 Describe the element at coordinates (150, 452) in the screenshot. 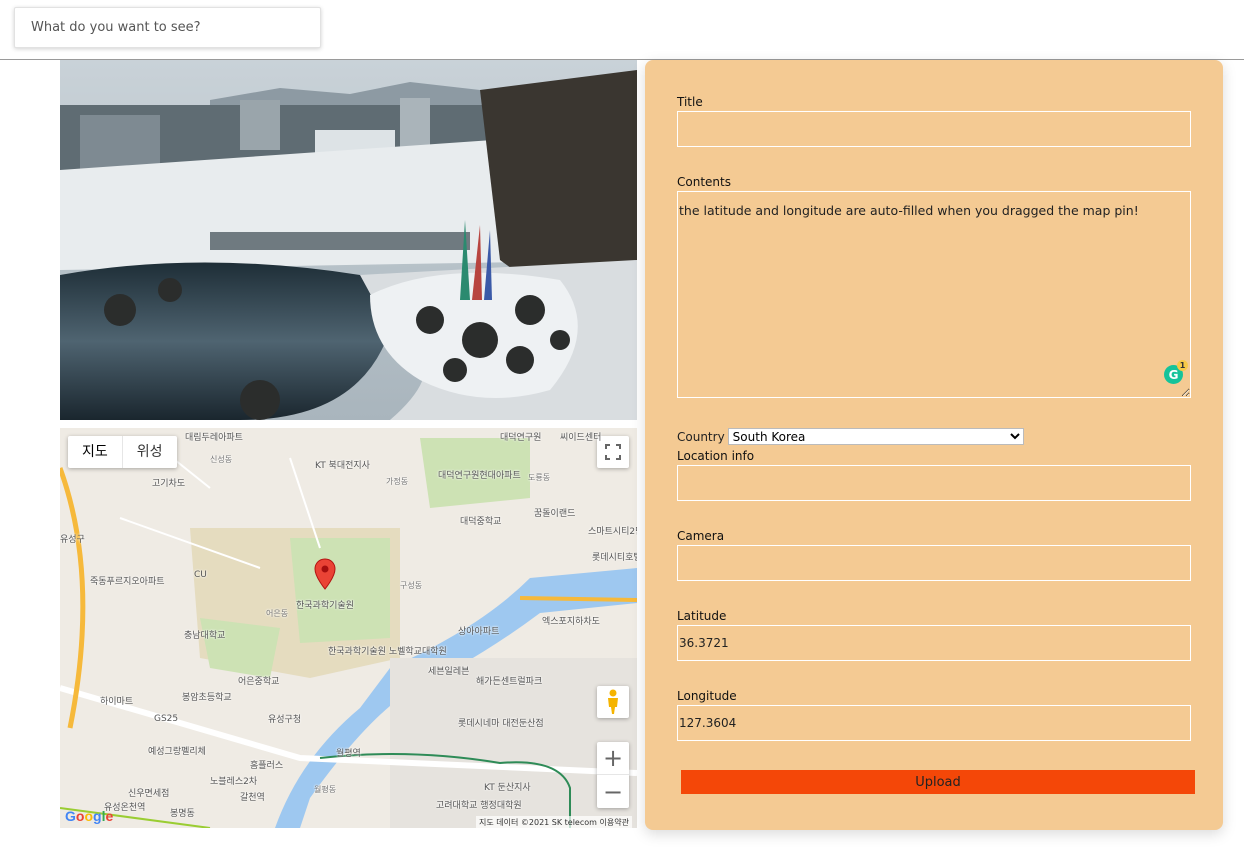

I see `map-type-satellite-button: 위성` at that location.